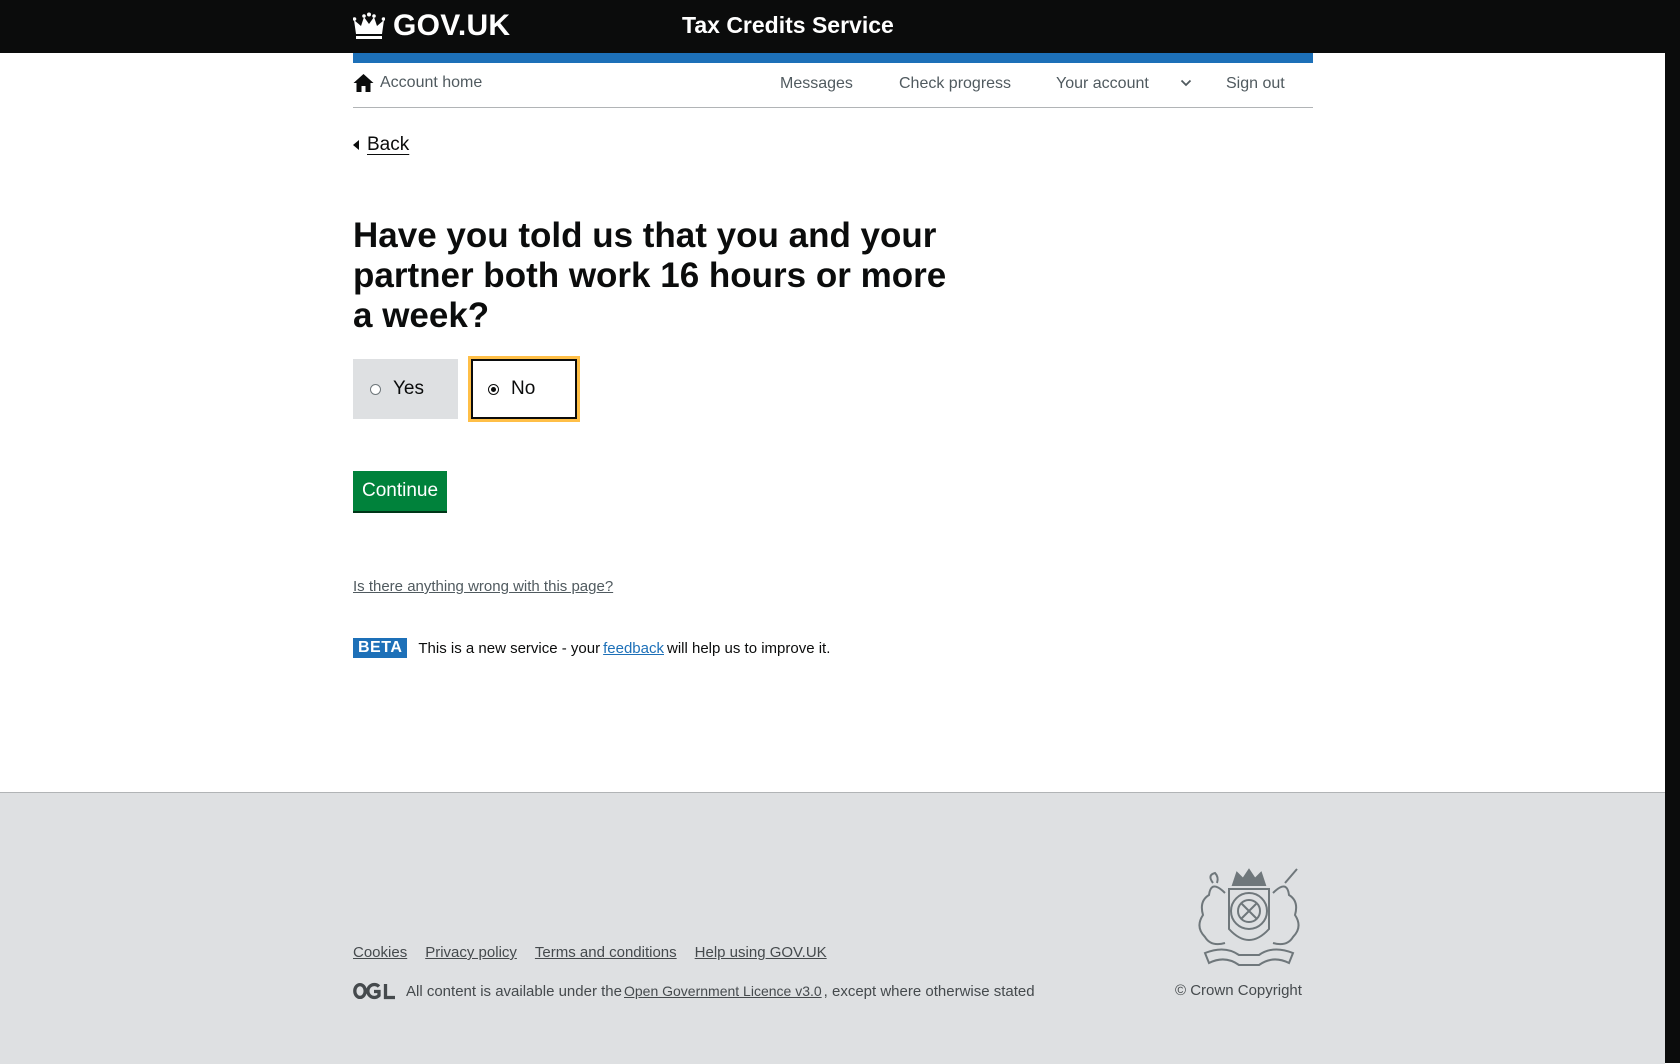 This screenshot has height=1064, width=1680. What do you see at coordinates (388, 144) in the screenshot?
I see `back-label: Back` at bounding box center [388, 144].